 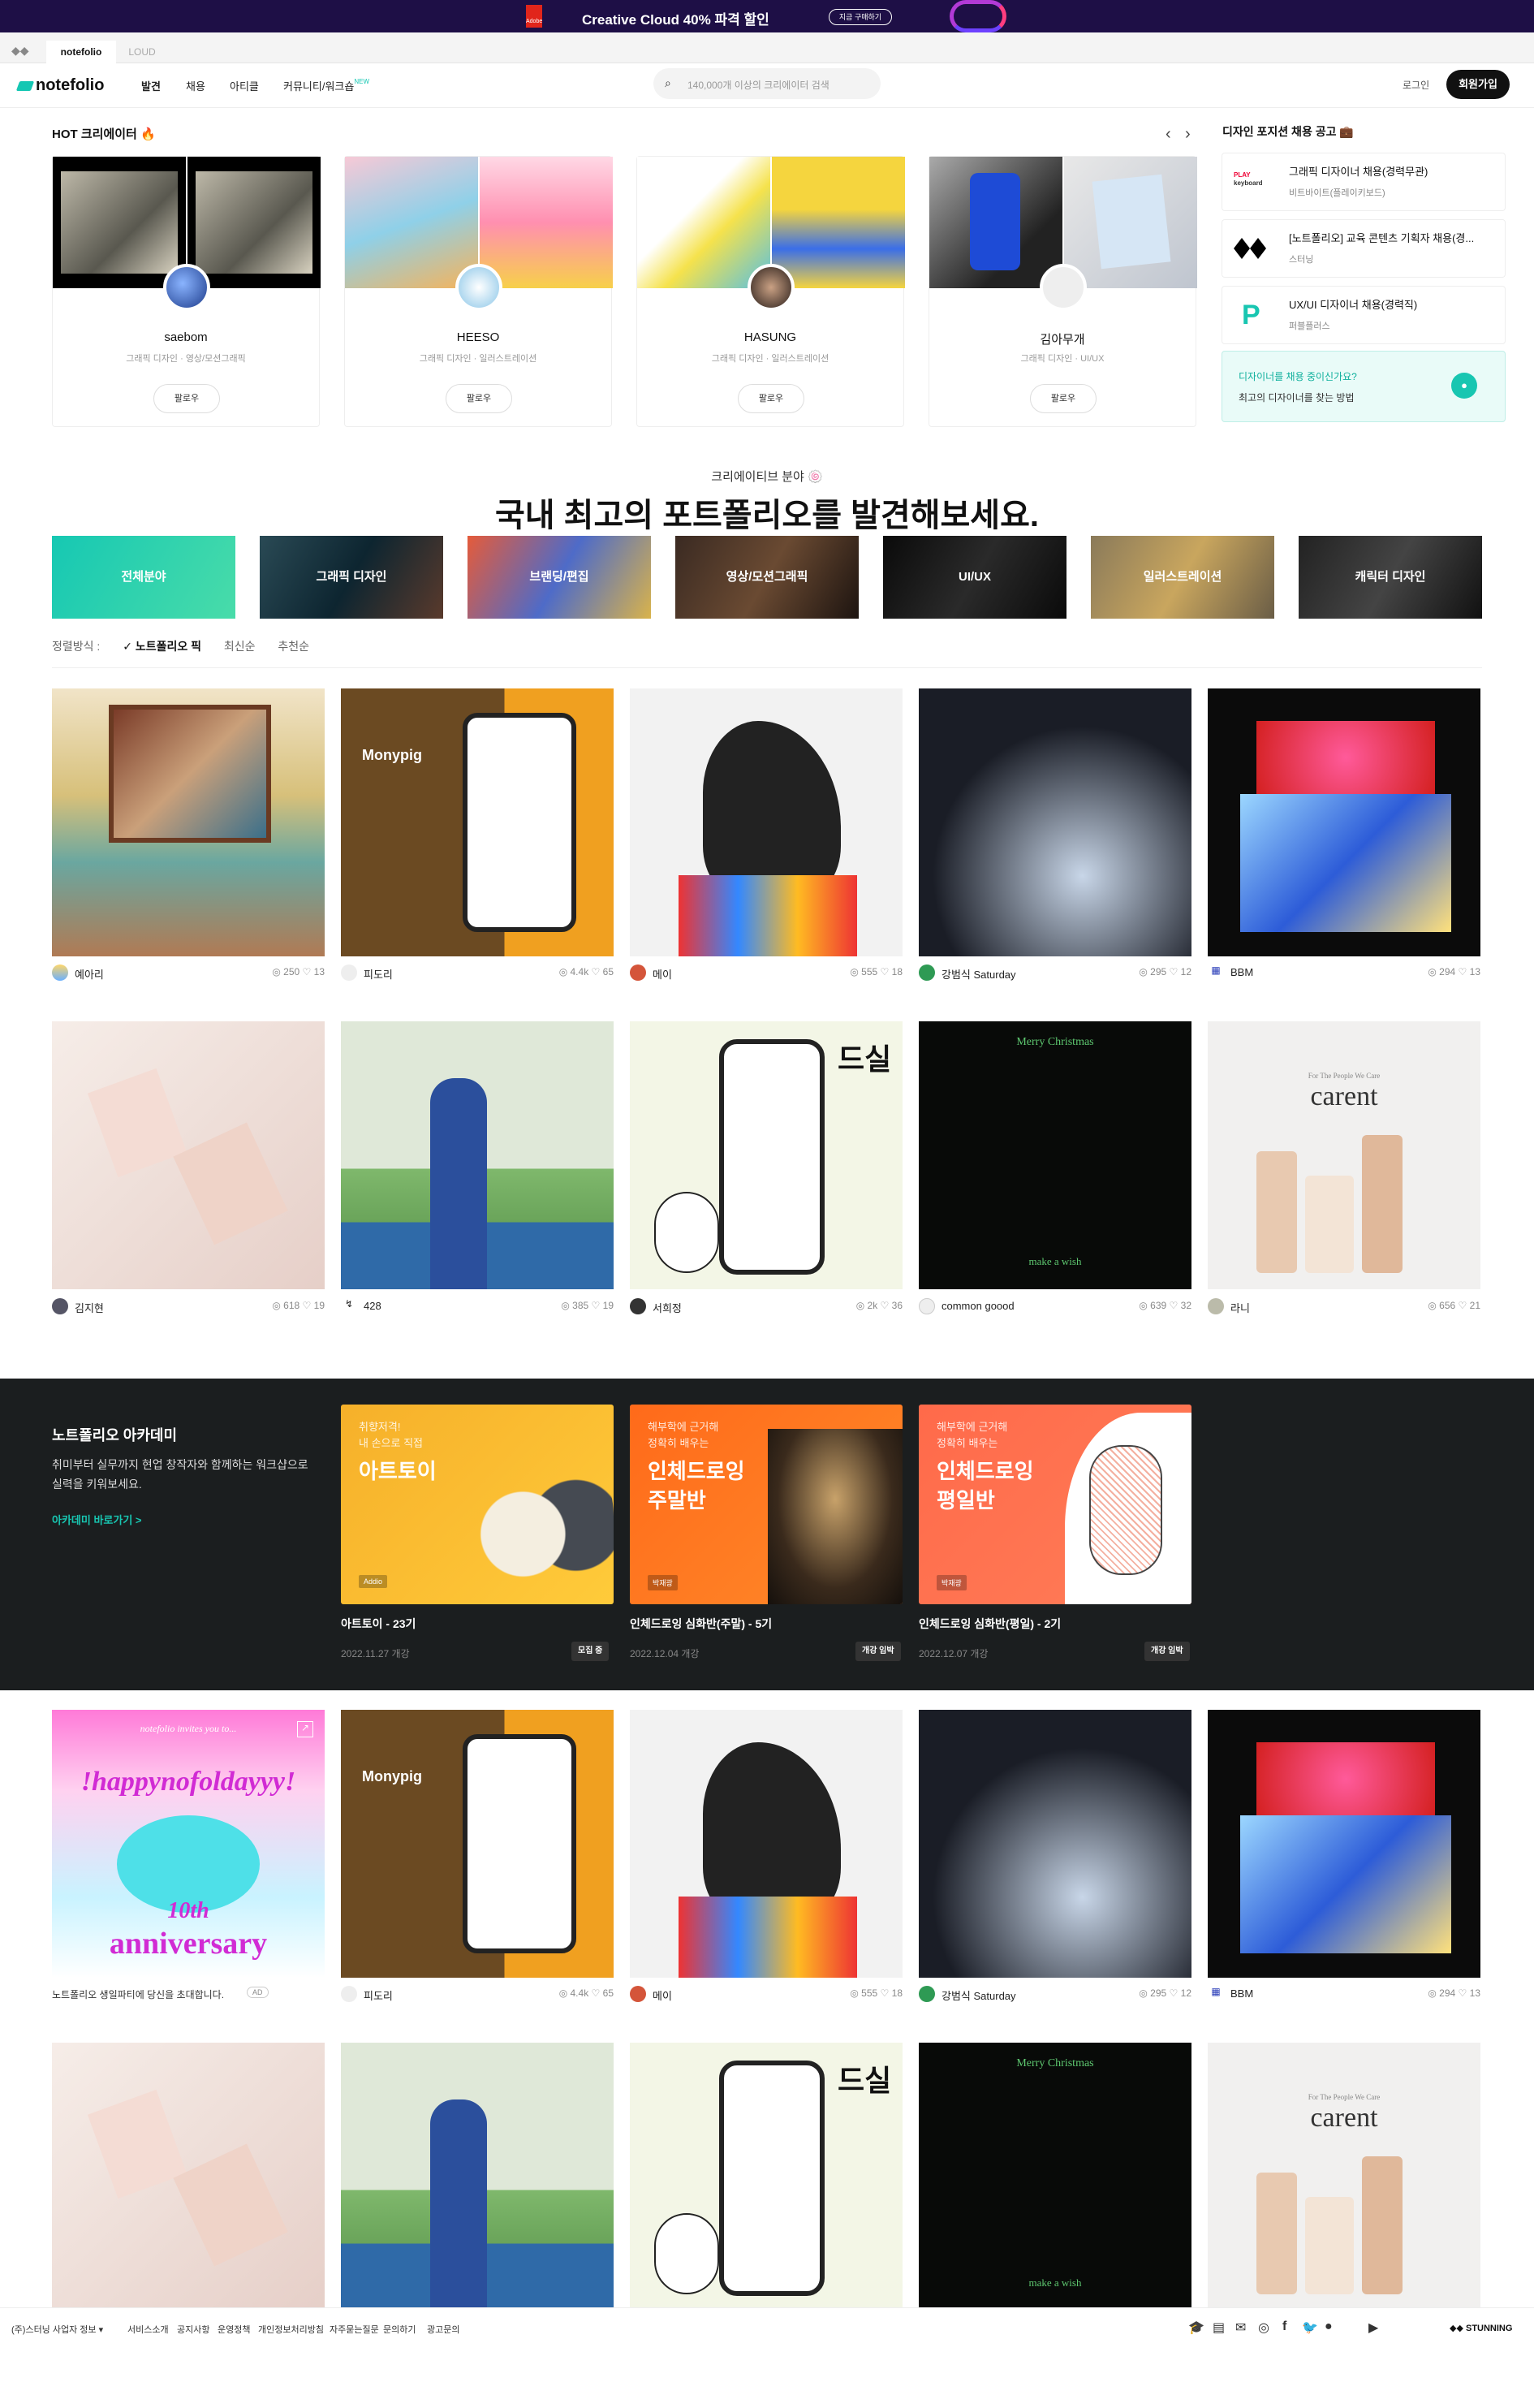 I want to click on author-name: 김지현, so click(x=89, y=1307).